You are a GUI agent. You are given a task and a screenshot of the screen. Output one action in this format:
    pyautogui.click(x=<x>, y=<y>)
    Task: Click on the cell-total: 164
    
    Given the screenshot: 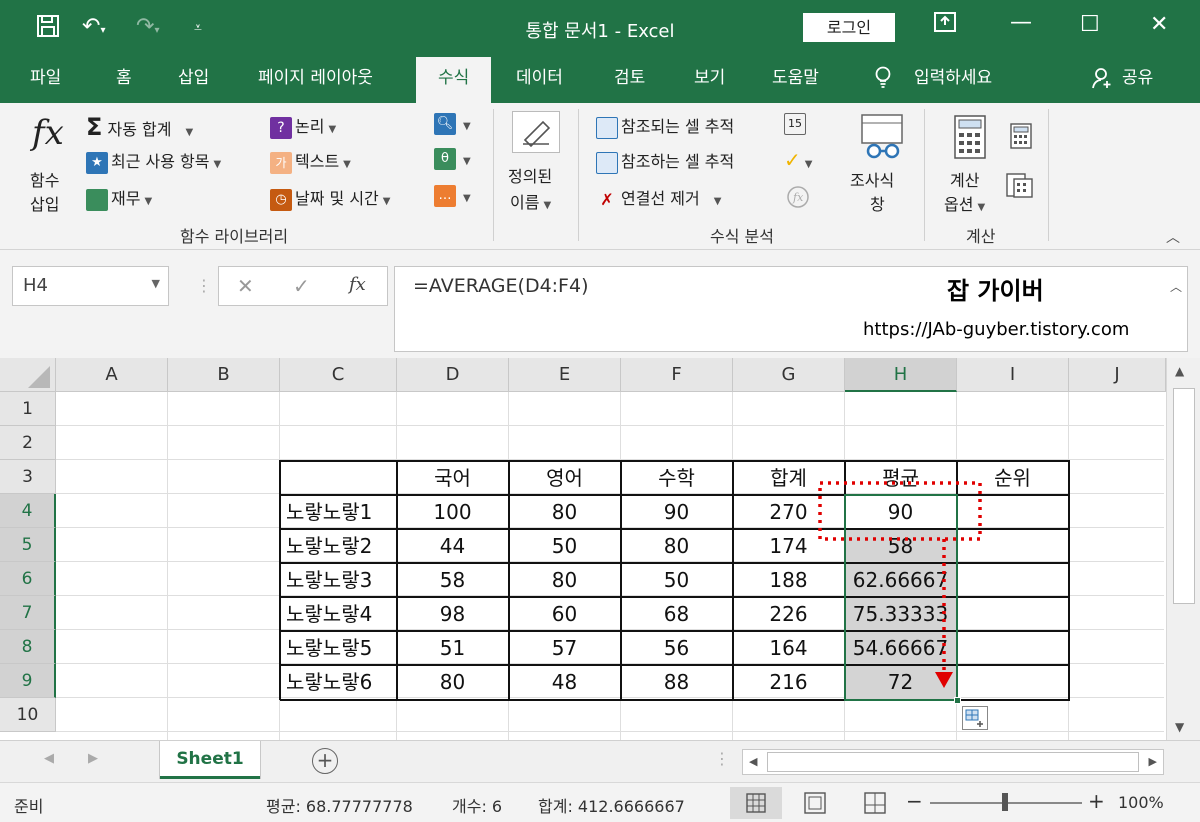 What is the action you would take?
    pyautogui.click(x=788, y=648)
    